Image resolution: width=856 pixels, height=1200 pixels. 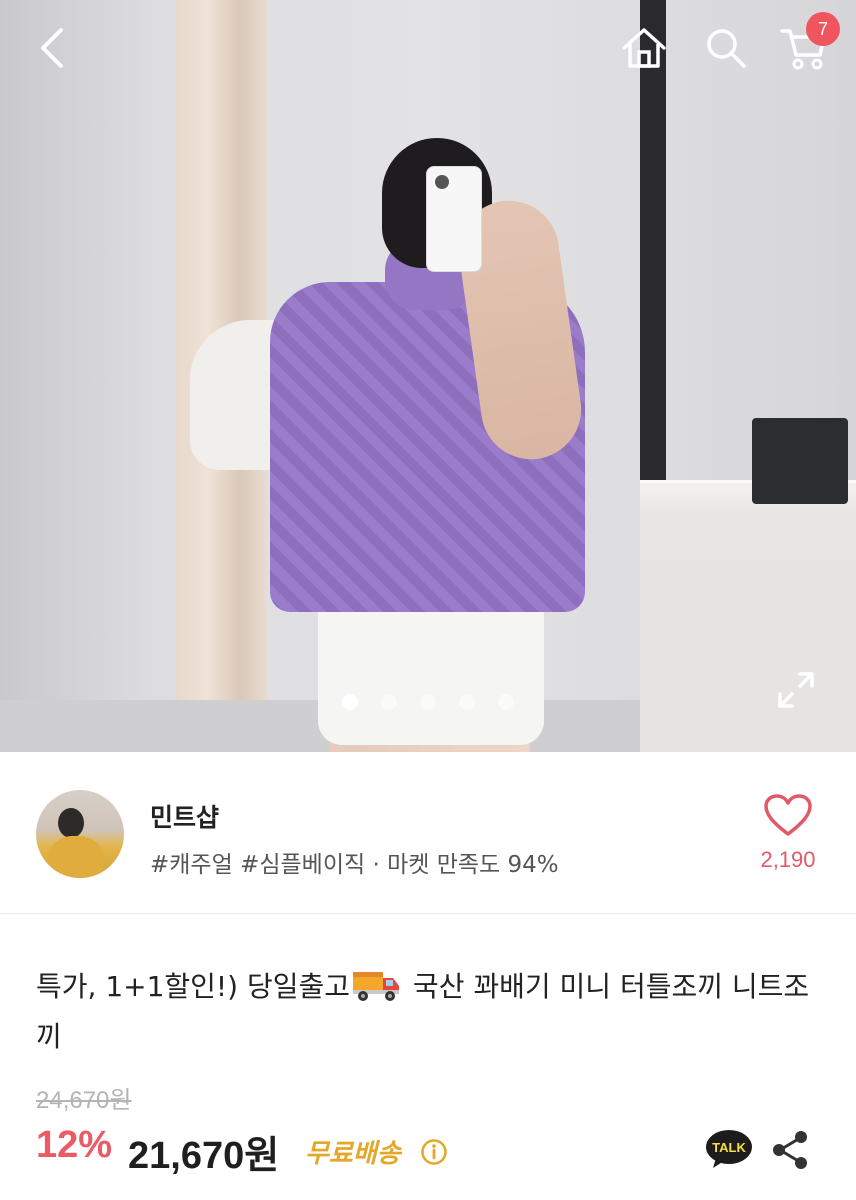 I want to click on product-title: 특가, 1+1할인!) 당일출고 국산 꽈배기 미니 터틀조끼 니트조끼, so click(x=431, y=1012).